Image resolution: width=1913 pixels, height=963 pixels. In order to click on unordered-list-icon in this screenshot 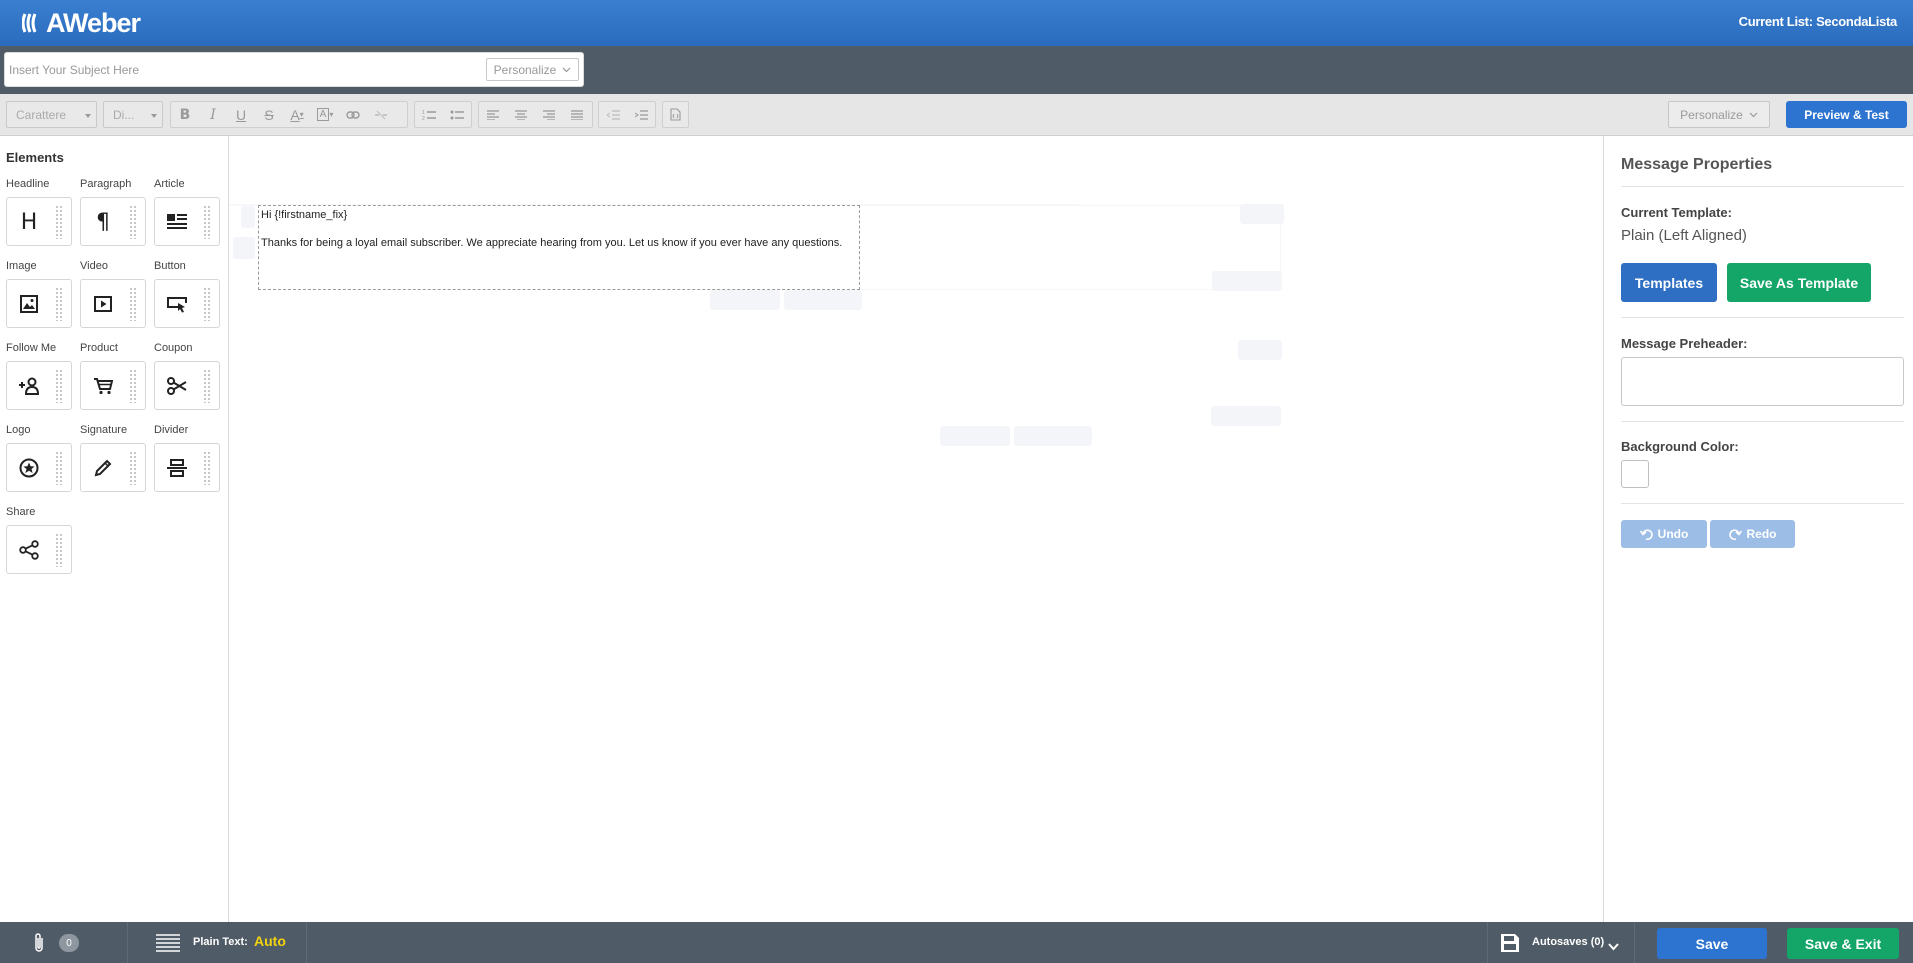, I will do `click(457, 114)`.